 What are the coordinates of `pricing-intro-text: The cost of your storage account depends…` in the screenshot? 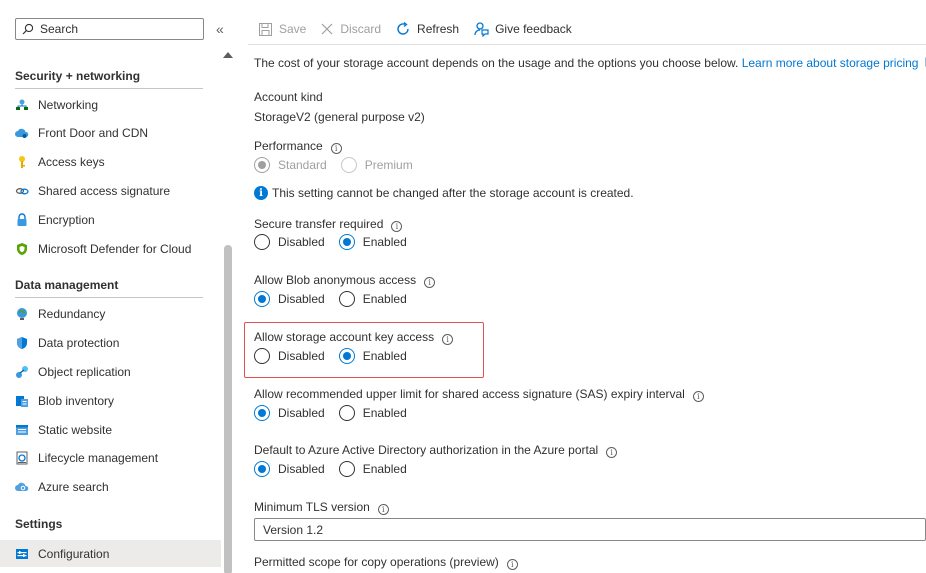 It's located at (496, 63).